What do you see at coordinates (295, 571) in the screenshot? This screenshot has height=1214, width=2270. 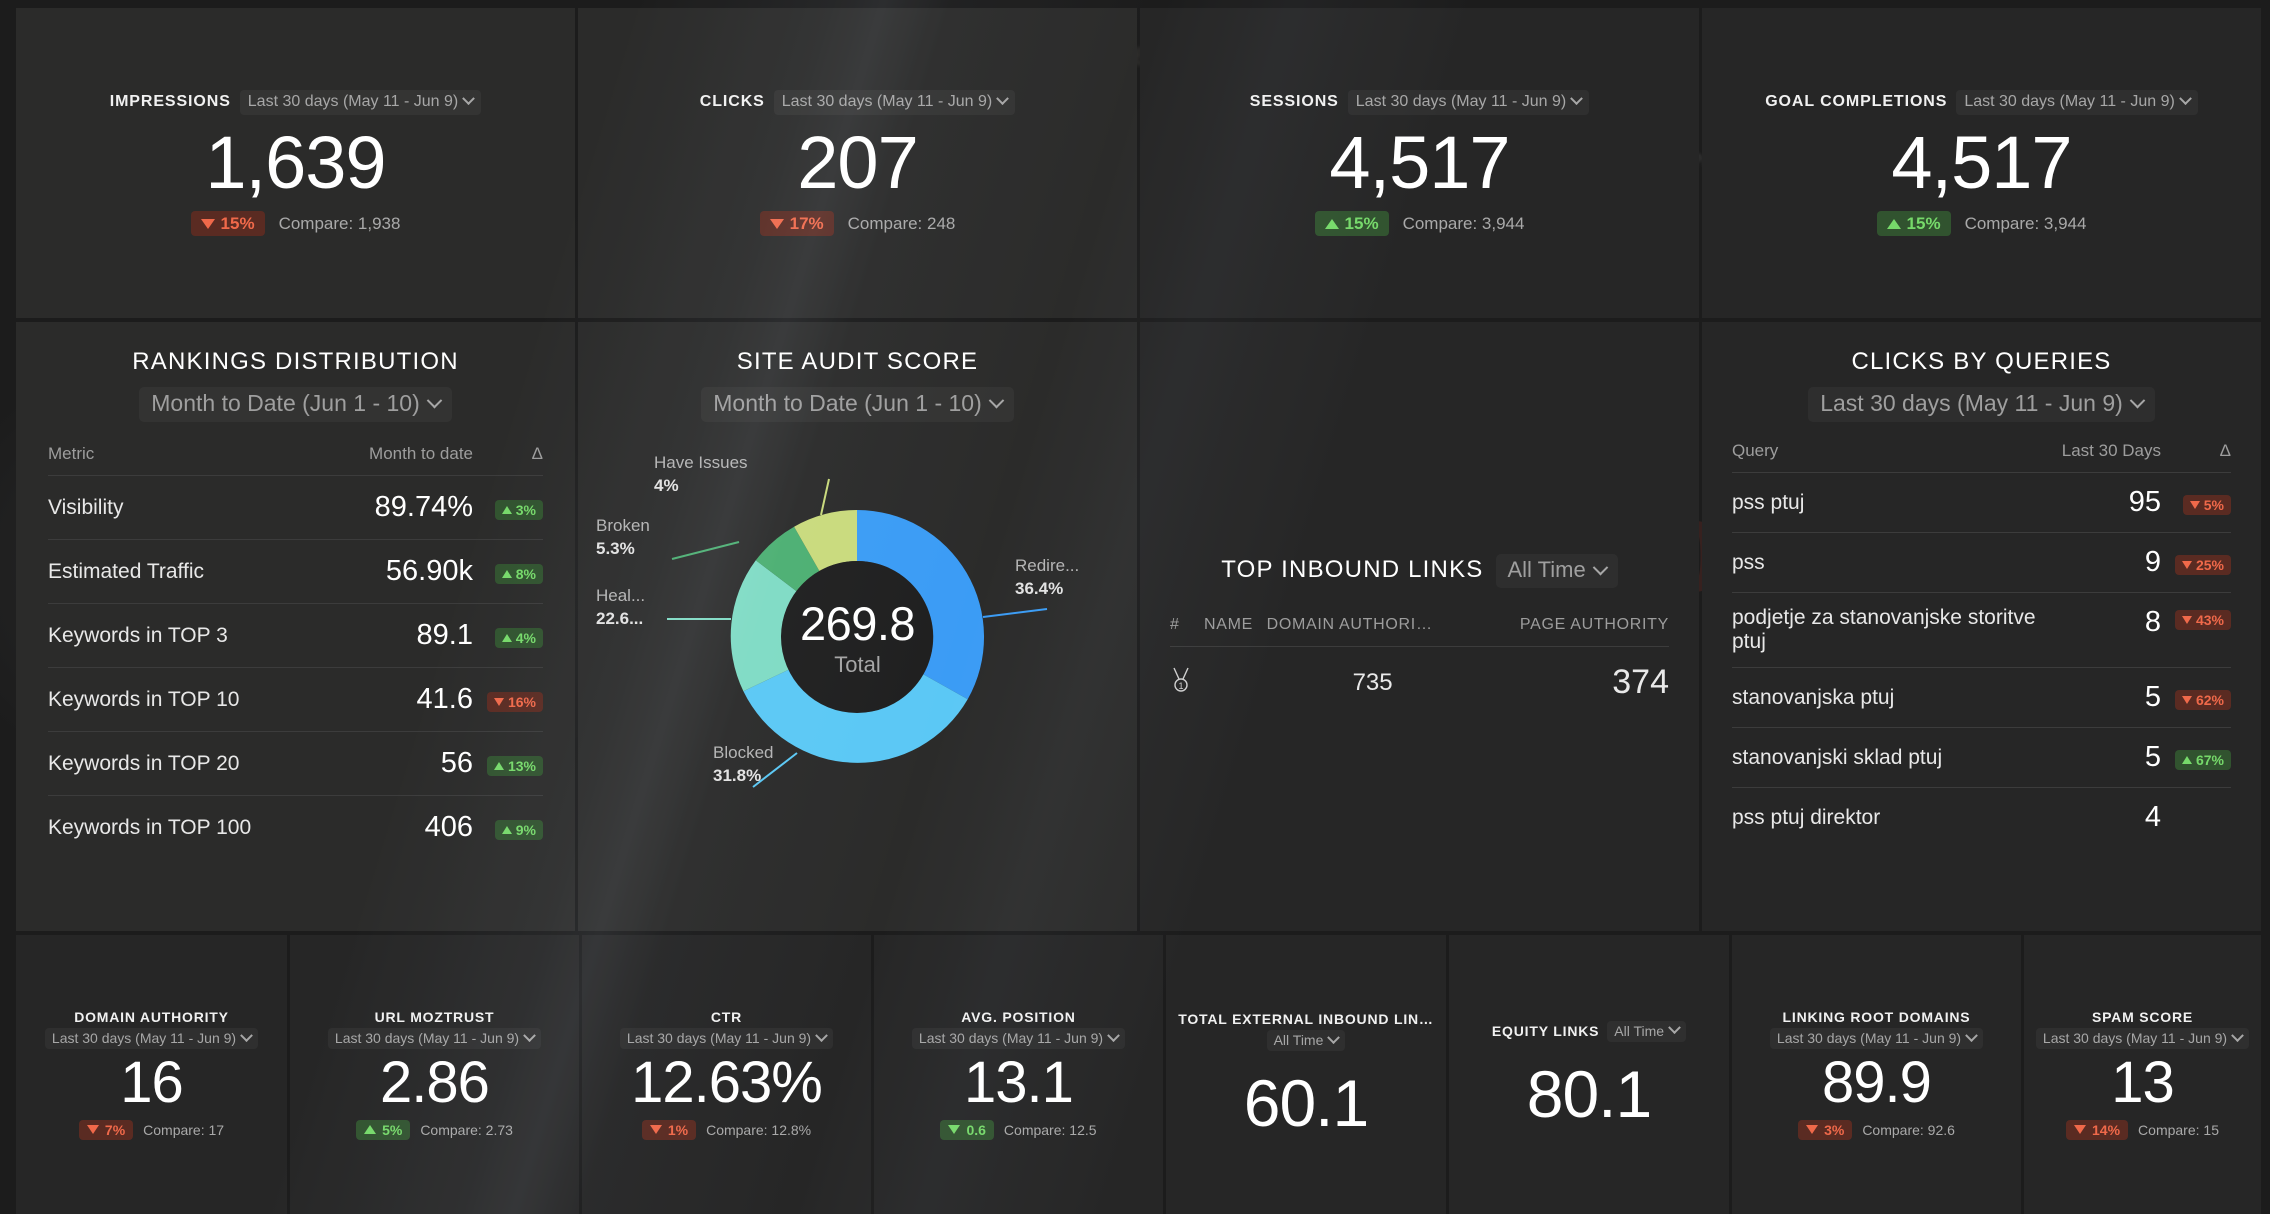 I see `table-row: Estimated Traffic 56.90k 8%` at bounding box center [295, 571].